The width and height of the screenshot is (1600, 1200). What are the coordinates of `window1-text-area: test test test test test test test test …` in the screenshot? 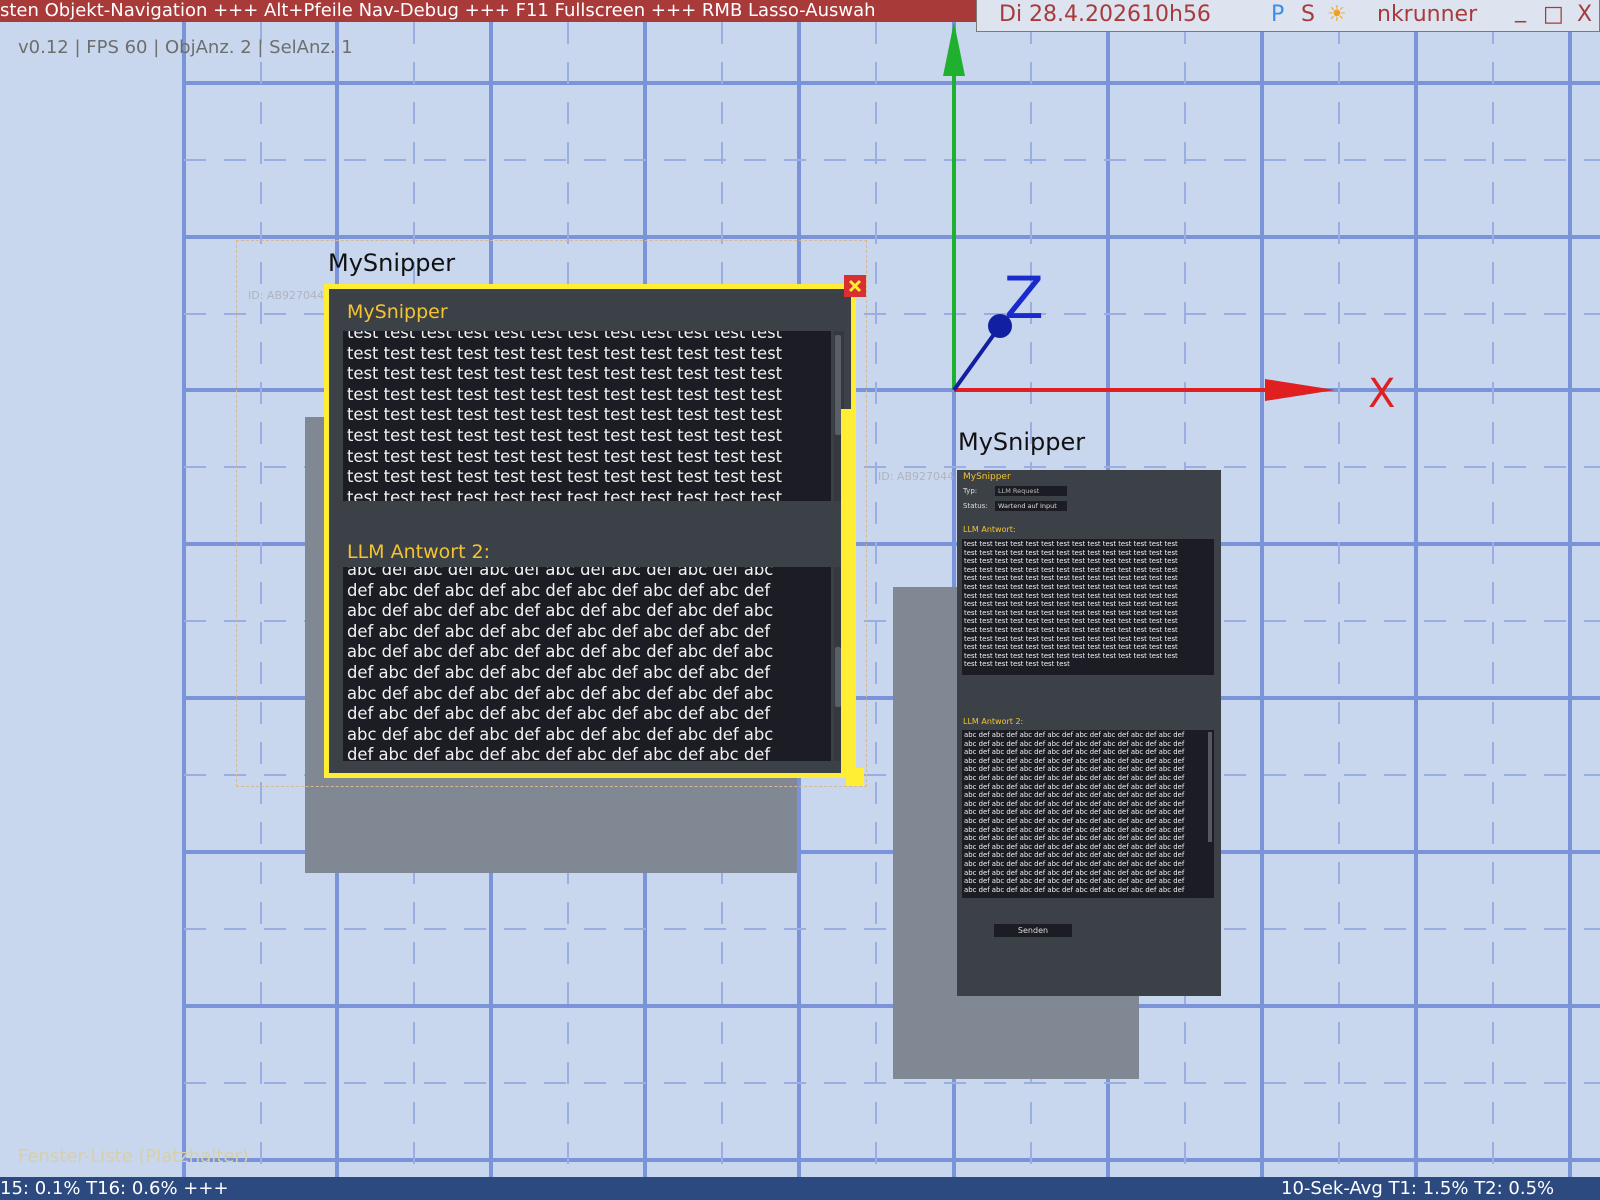 It's located at (587, 416).